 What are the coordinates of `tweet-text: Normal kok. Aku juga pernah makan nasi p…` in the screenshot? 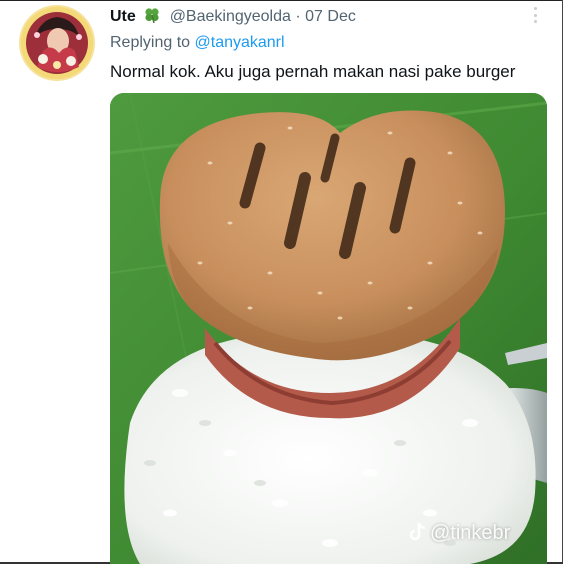 It's located at (313, 71).